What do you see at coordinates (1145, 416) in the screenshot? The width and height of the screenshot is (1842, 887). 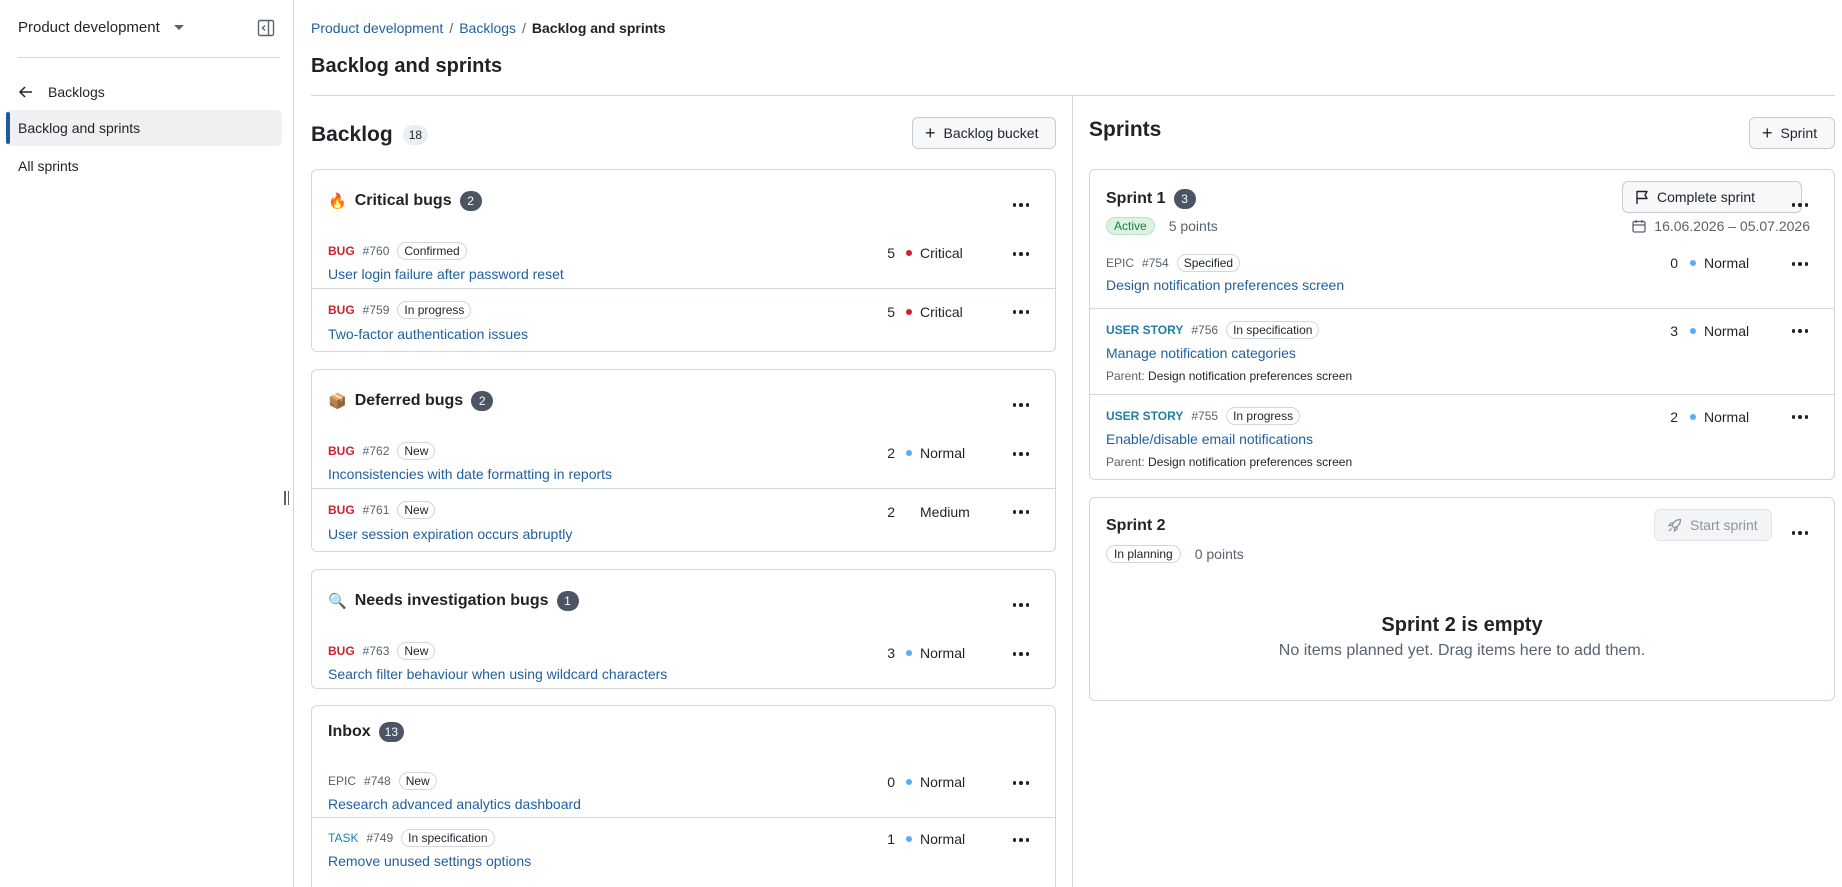 I see `item-type: USER STORY` at bounding box center [1145, 416].